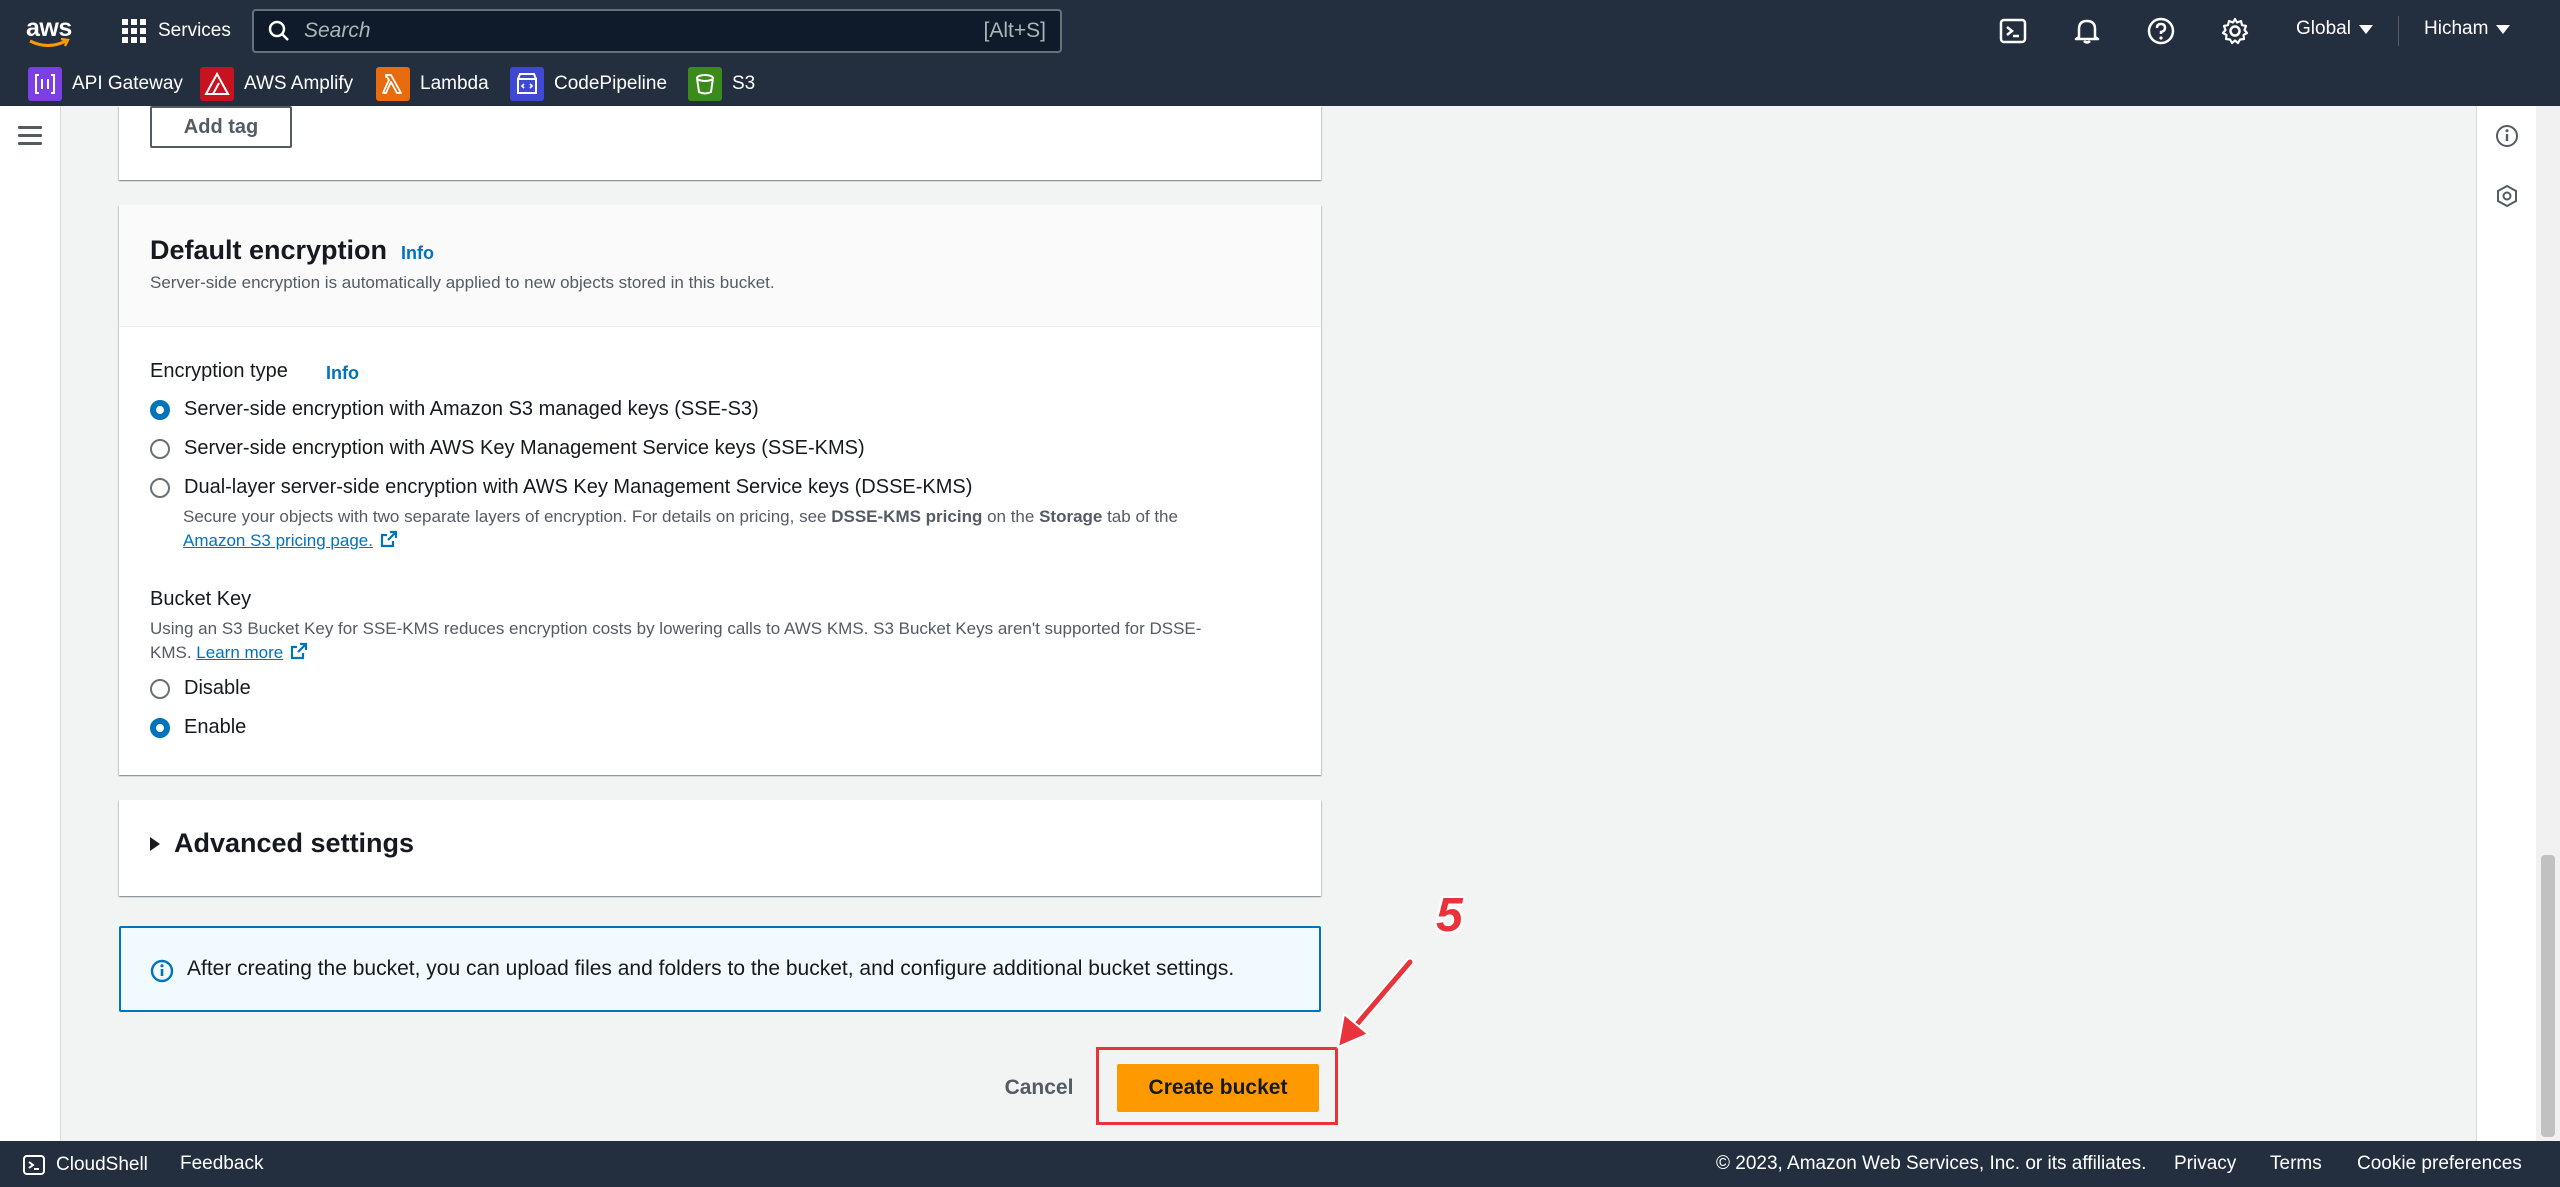  I want to click on help-text: on the, so click(1011, 516).